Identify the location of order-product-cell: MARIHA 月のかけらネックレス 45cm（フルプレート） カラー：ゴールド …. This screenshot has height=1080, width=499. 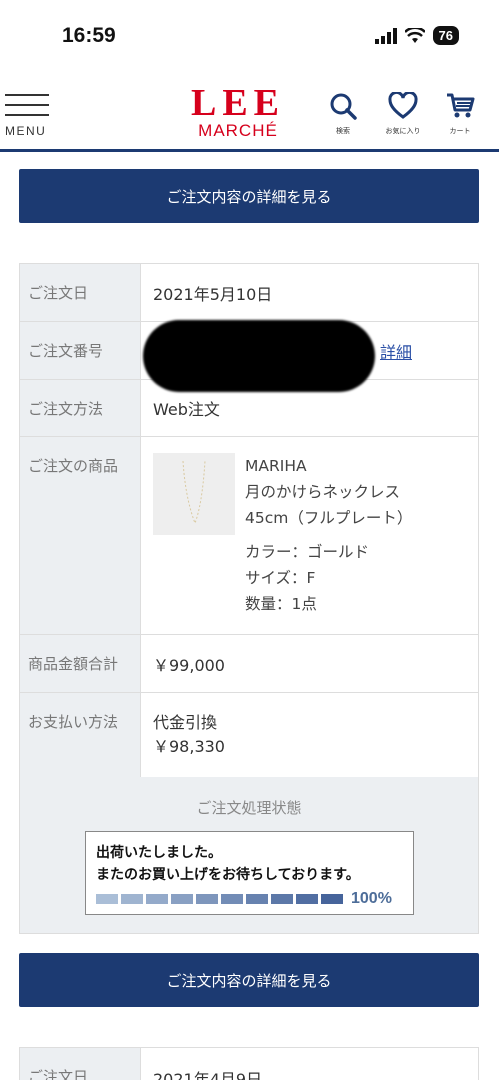
(309, 535).